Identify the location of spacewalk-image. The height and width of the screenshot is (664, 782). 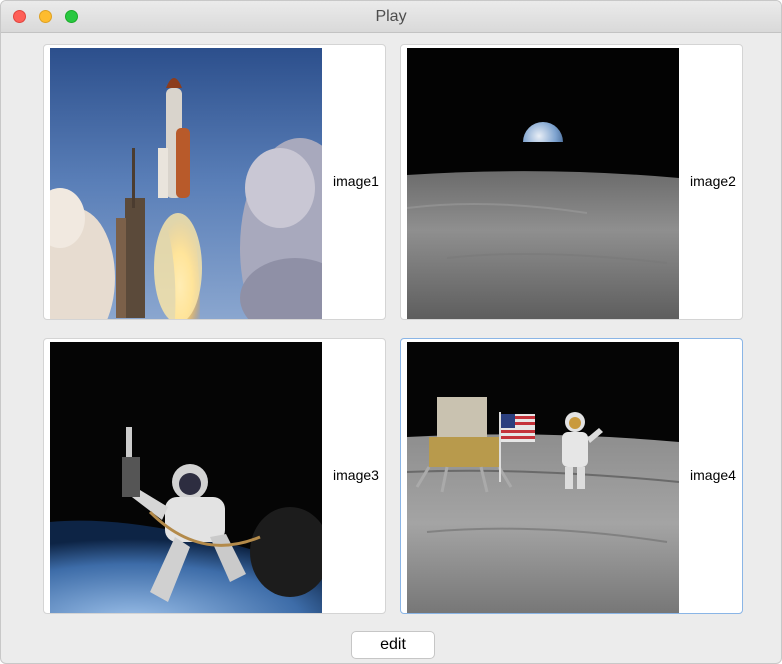
(186, 477).